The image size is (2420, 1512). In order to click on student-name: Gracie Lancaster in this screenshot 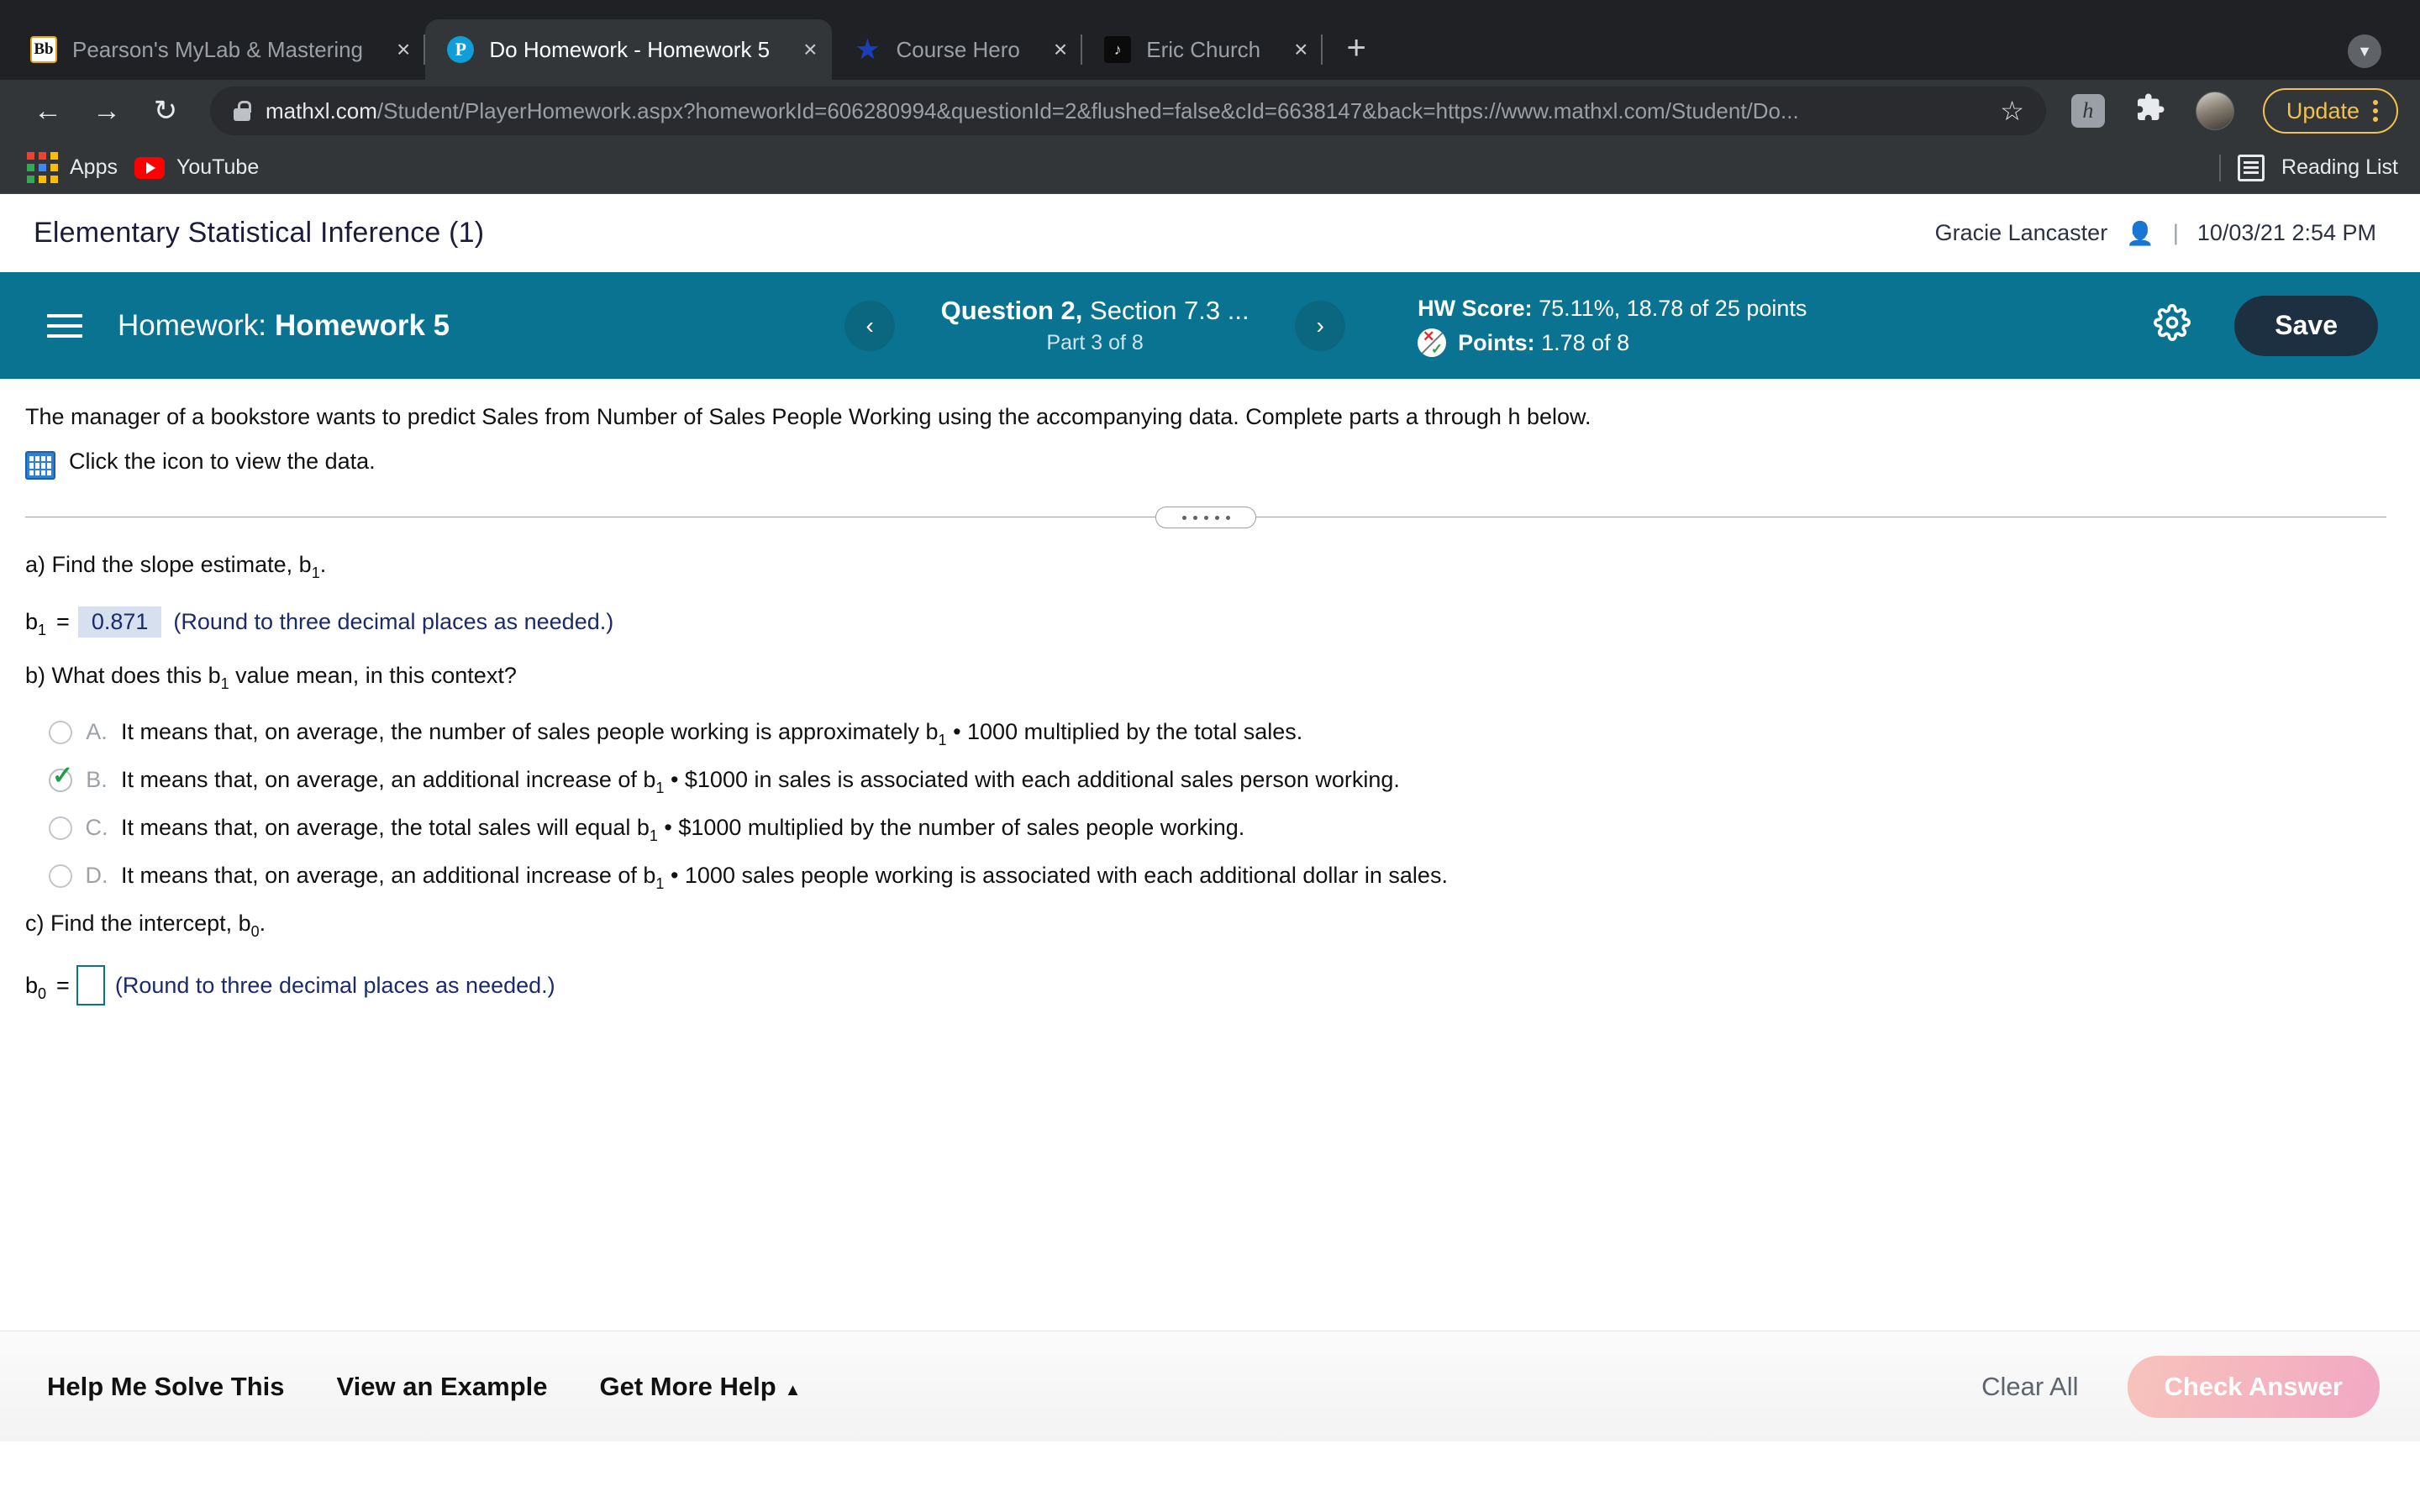, I will do `click(2021, 232)`.